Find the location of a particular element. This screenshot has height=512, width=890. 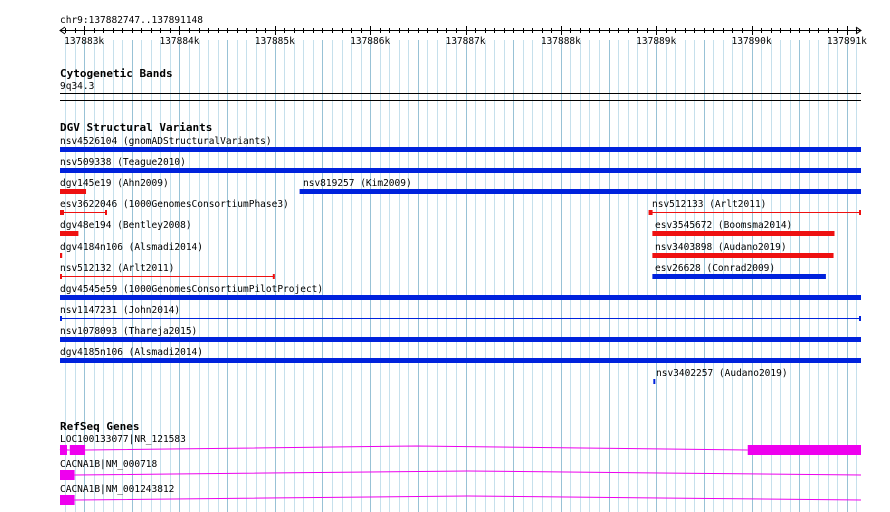

sv-feature-dgv4184n106: dgv4184n106 (Alsmadi2014) is located at coordinates (131, 250).